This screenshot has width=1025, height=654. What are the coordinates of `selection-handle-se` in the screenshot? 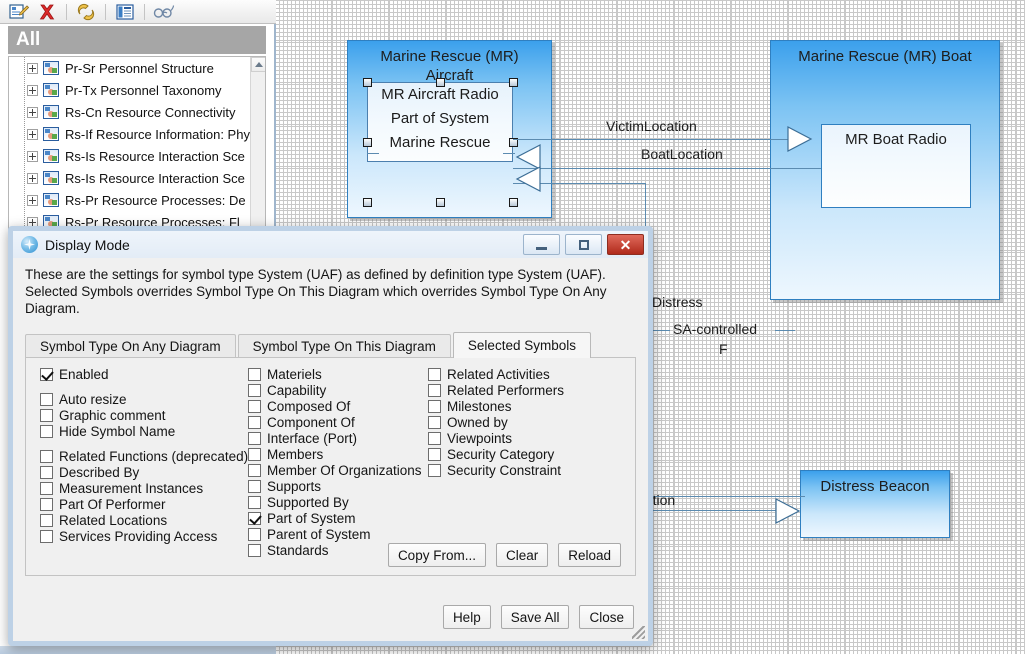 It's located at (513, 202).